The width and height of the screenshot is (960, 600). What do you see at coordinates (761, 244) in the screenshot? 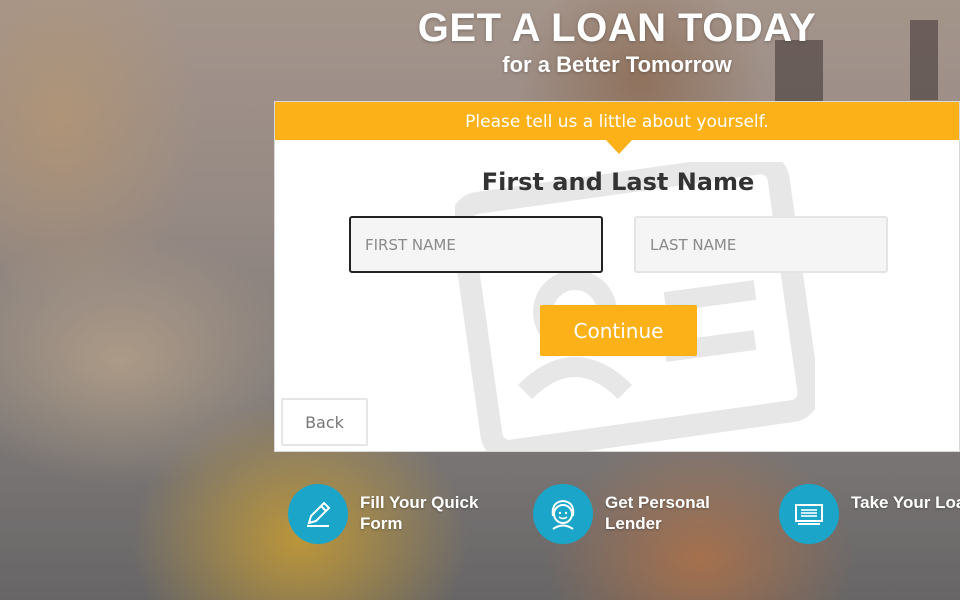
I see `last-name-input` at bounding box center [761, 244].